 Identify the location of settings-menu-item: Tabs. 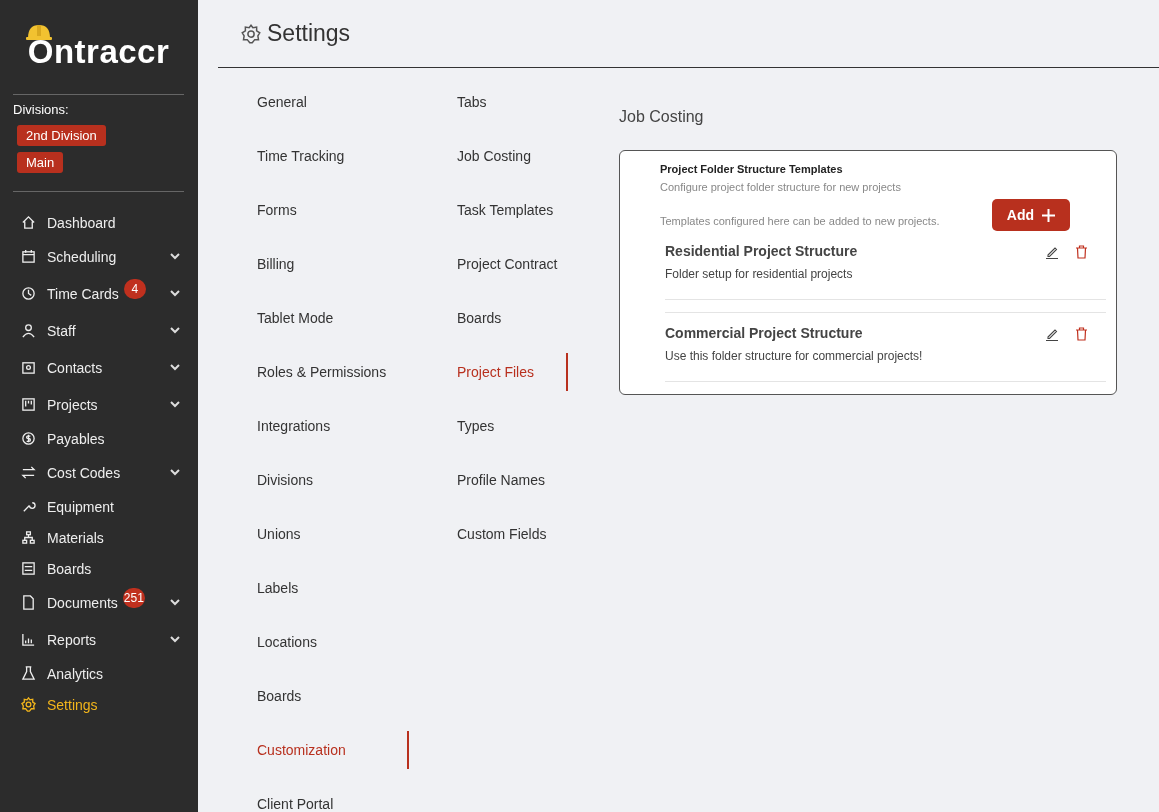
(512, 102).